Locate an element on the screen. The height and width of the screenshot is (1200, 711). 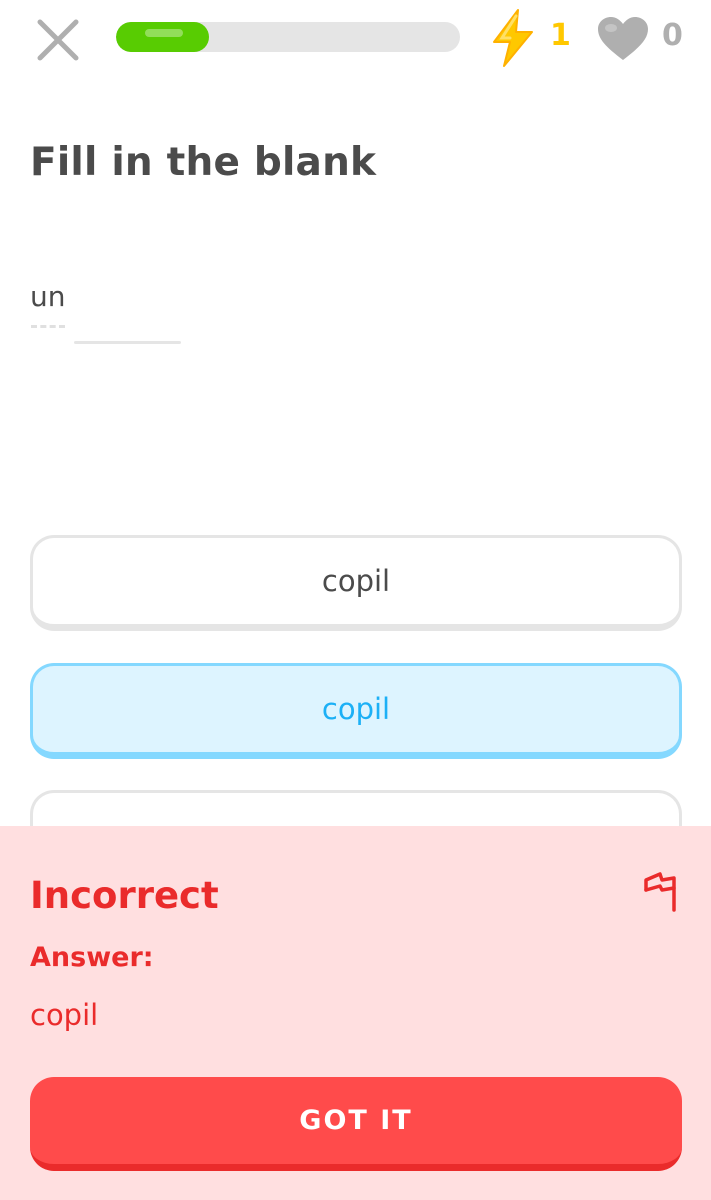
feedback-status: Incorrect is located at coordinates (124, 895).